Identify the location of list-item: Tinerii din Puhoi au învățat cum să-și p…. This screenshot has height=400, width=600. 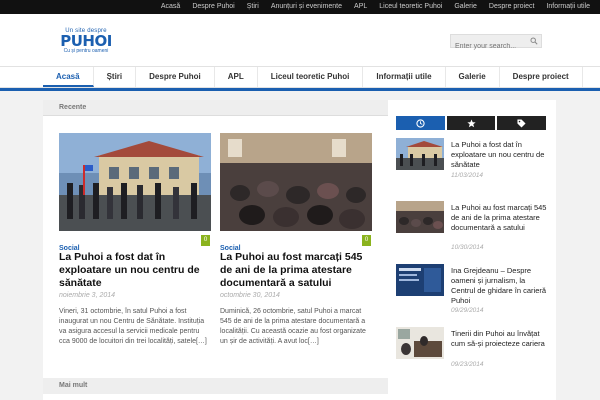
(472, 358).